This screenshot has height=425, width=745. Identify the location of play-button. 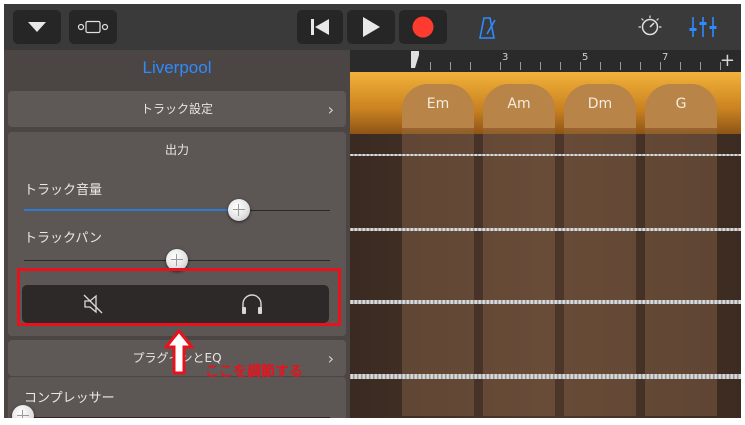
(371, 27).